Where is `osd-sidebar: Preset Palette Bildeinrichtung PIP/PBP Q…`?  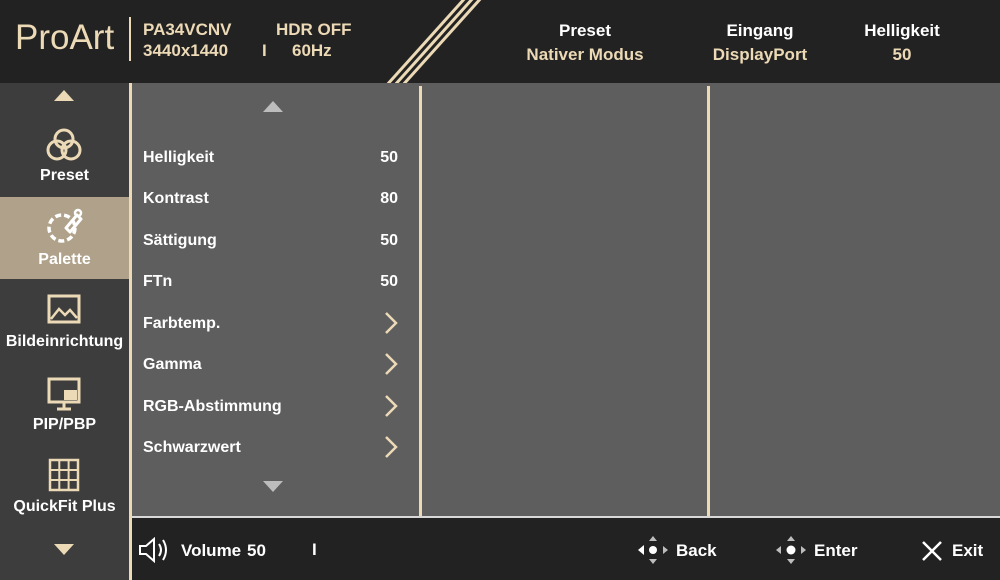 osd-sidebar: Preset Palette Bildeinrichtung PIP/PBP Q… is located at coordinates (64, 331).